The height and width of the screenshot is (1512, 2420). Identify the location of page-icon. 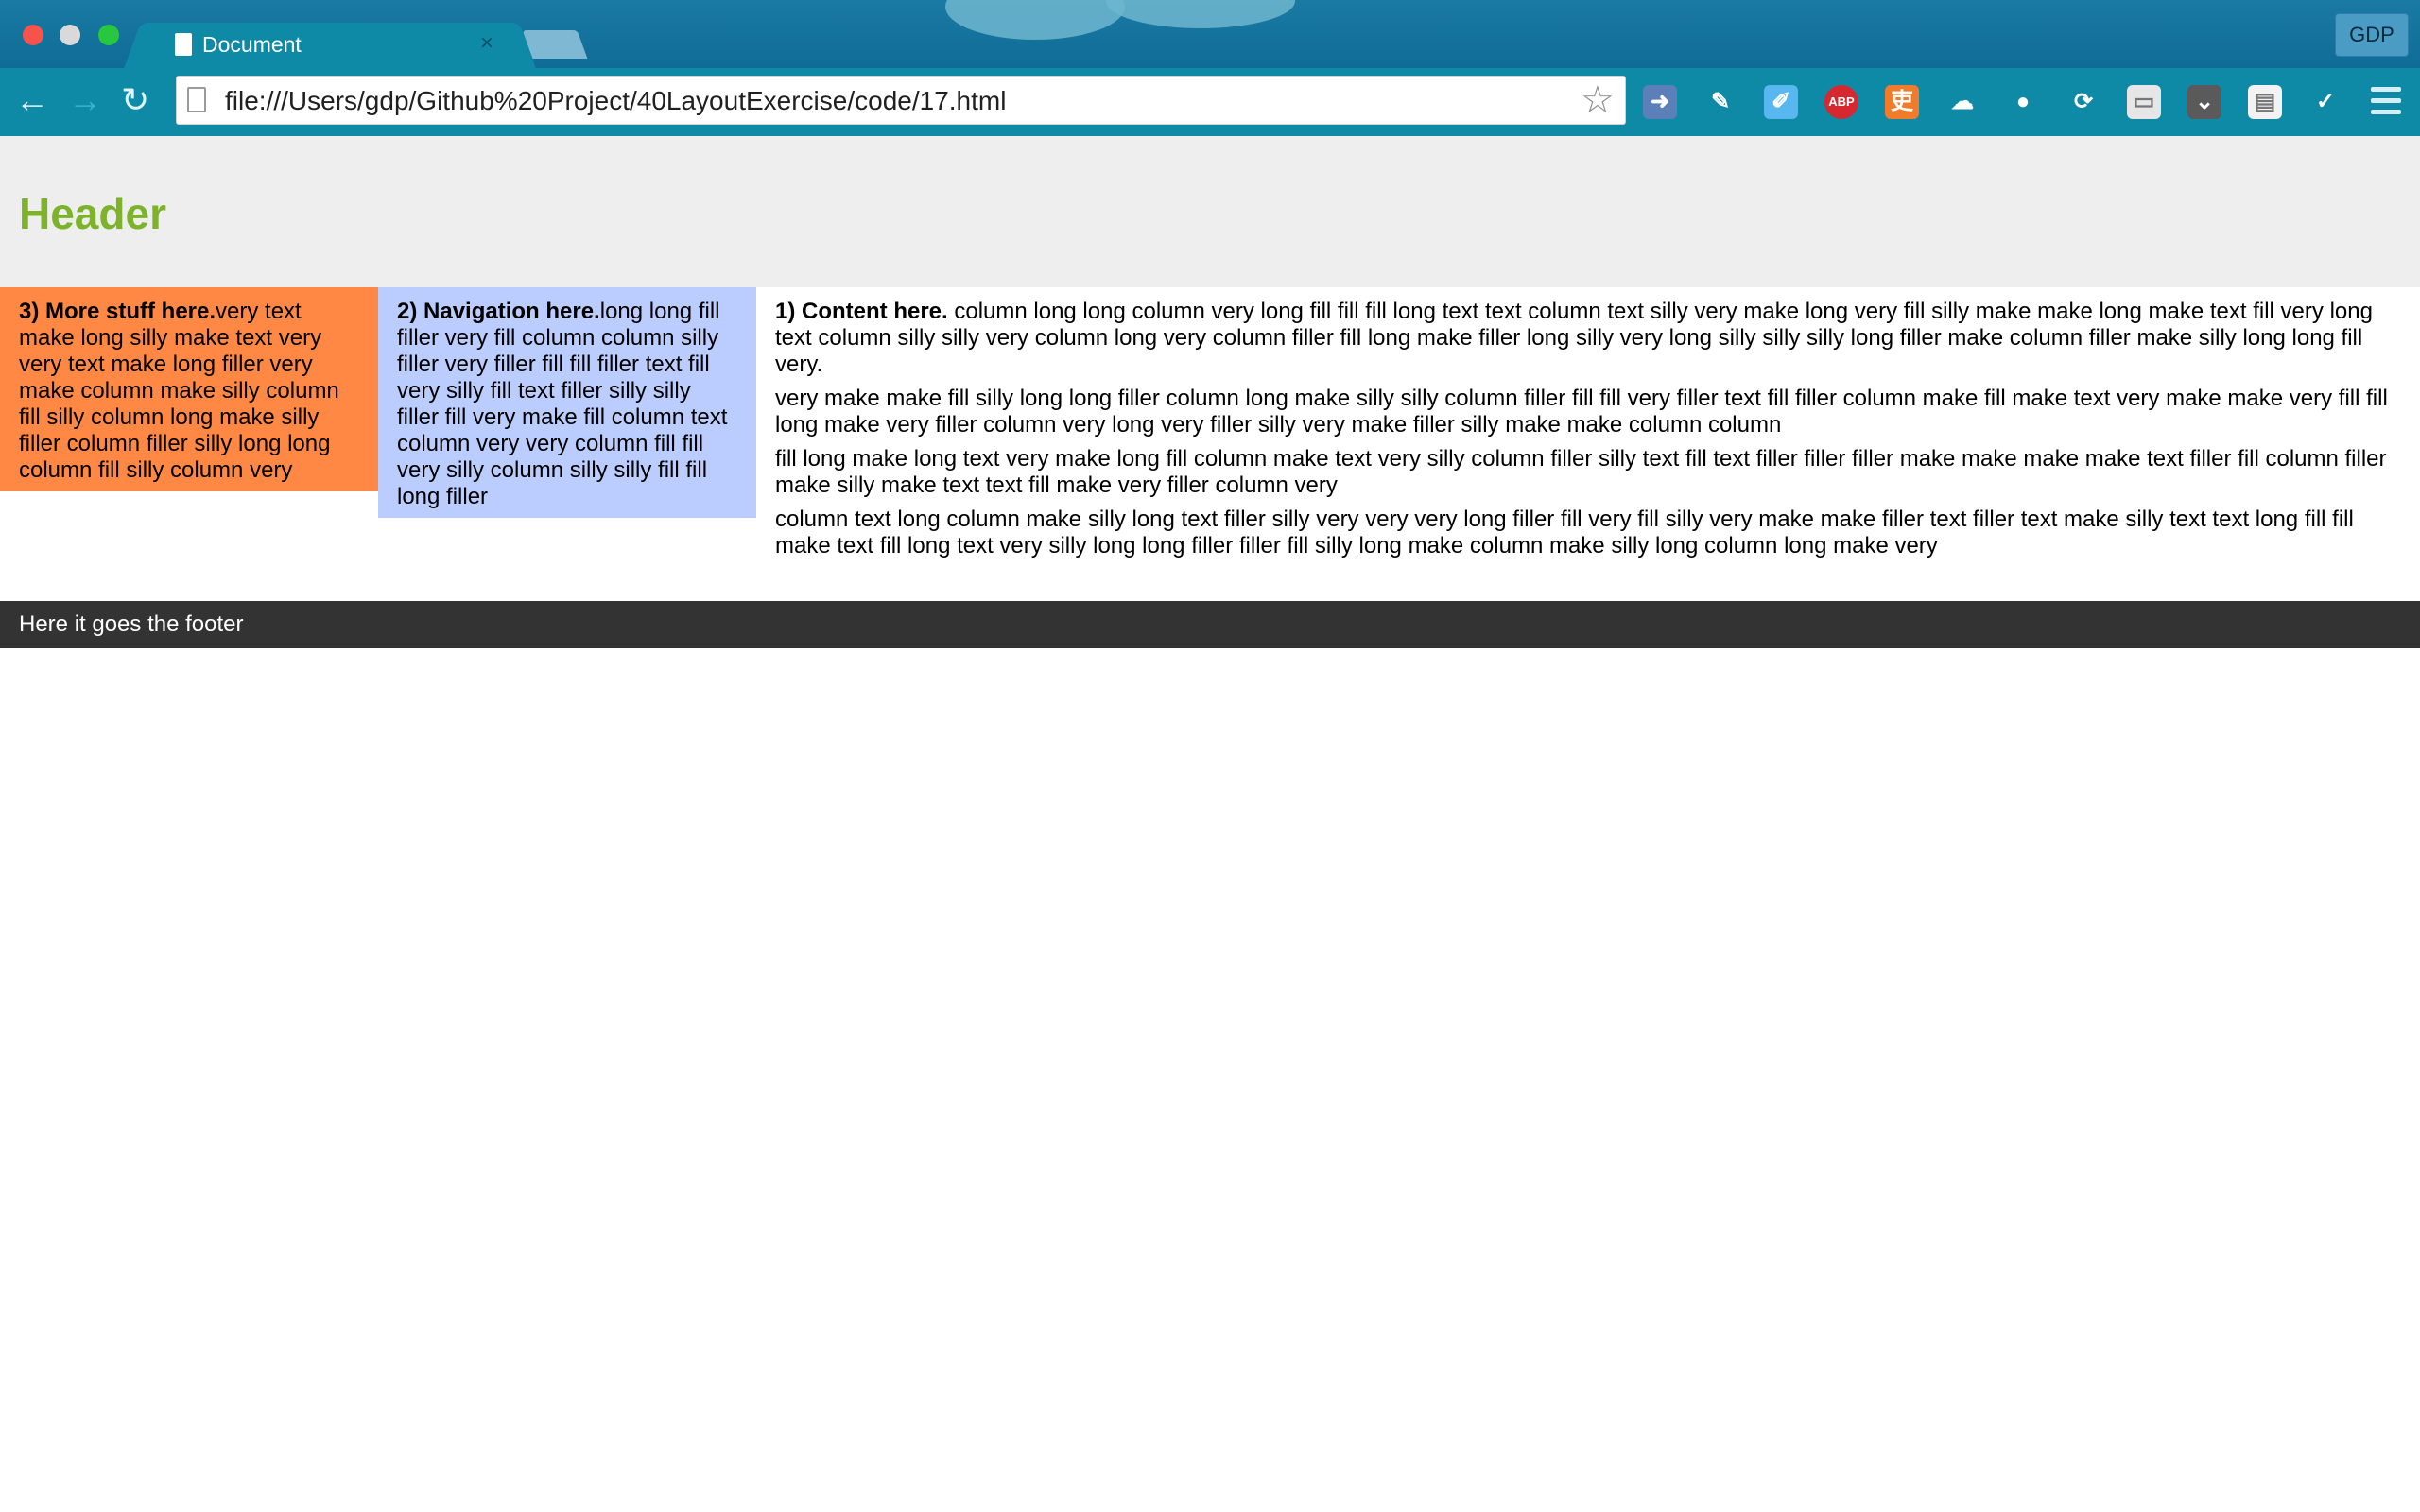
(196, 99).